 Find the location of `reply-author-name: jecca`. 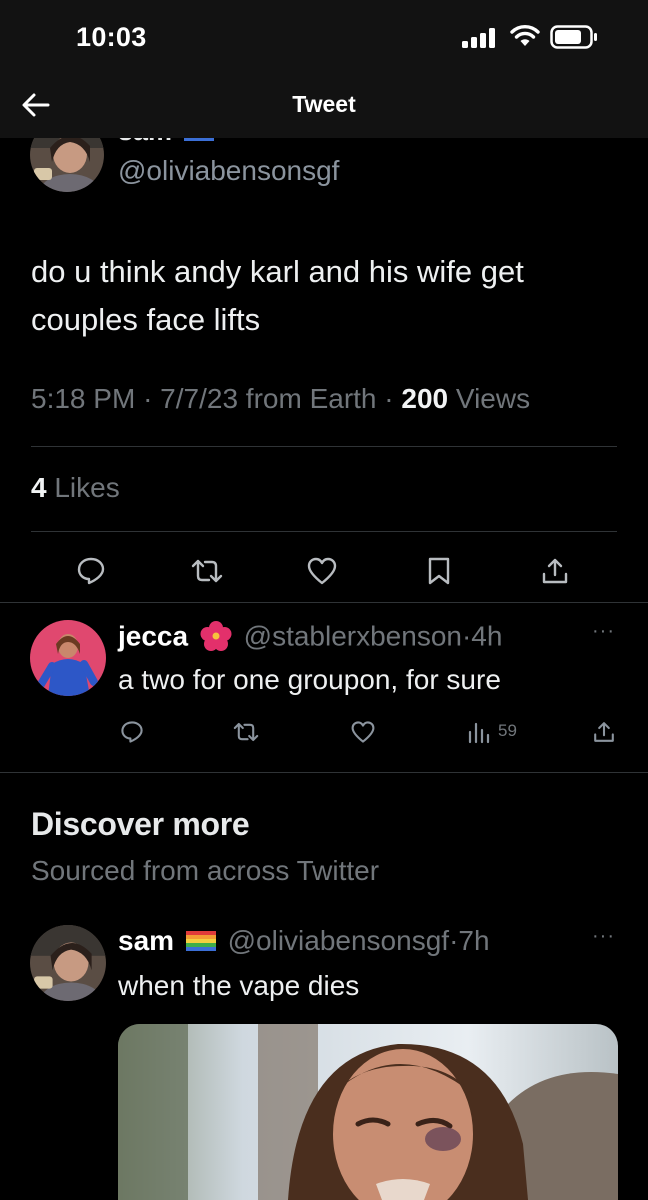

reply-author-name: jecca is located at coordinates (153, 635).